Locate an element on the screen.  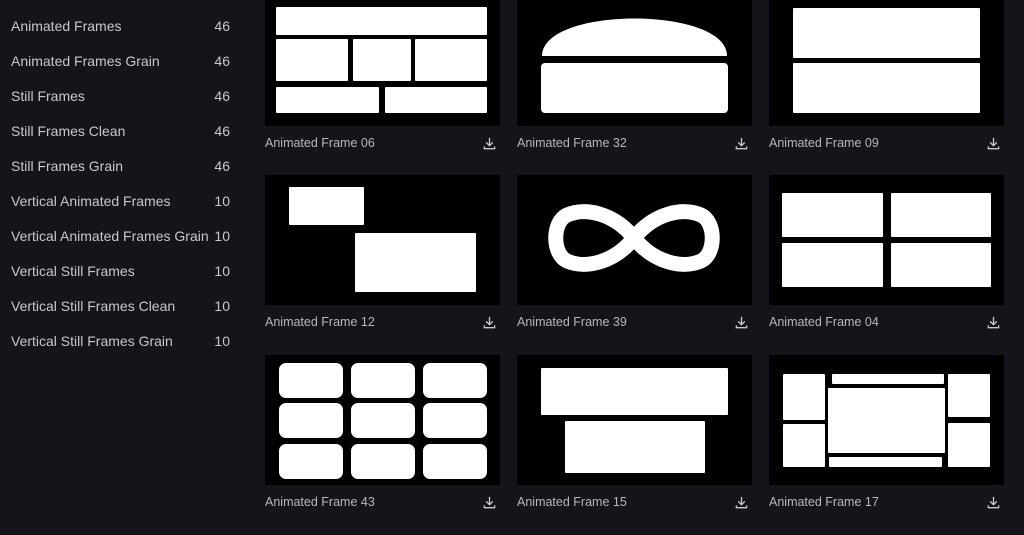
frame-meta: Animated Frame 12 is located at coordinates (382, 322).